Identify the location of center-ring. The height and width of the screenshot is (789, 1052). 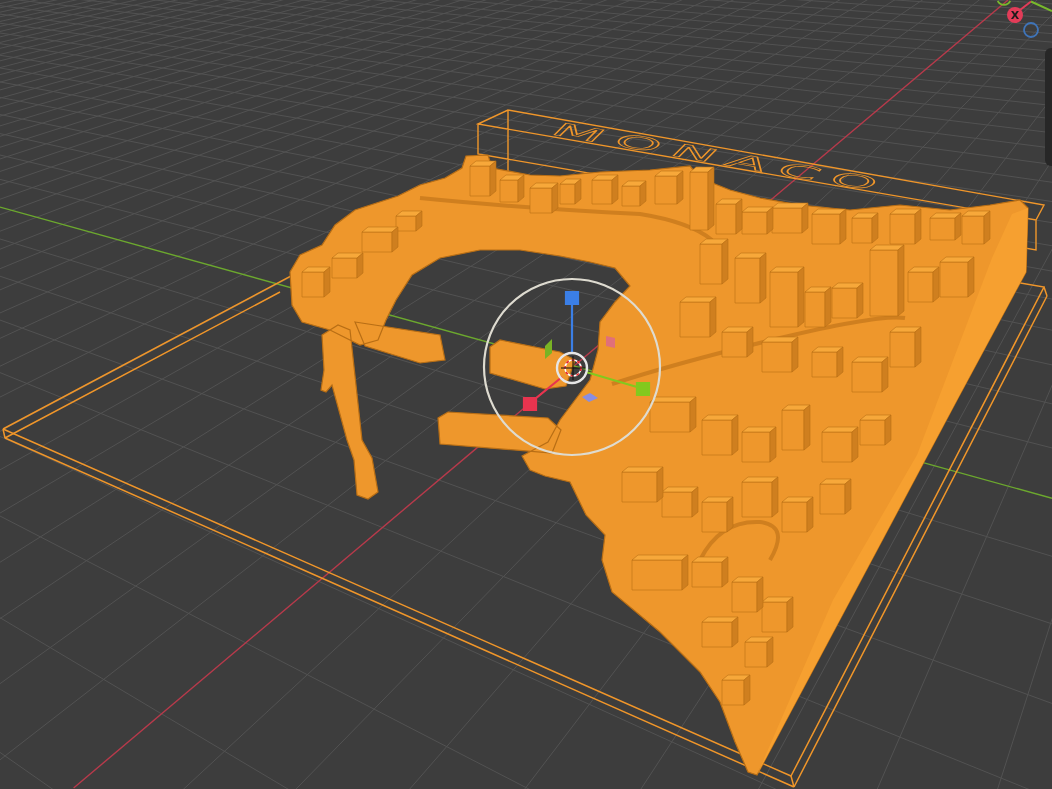
(572, 368).